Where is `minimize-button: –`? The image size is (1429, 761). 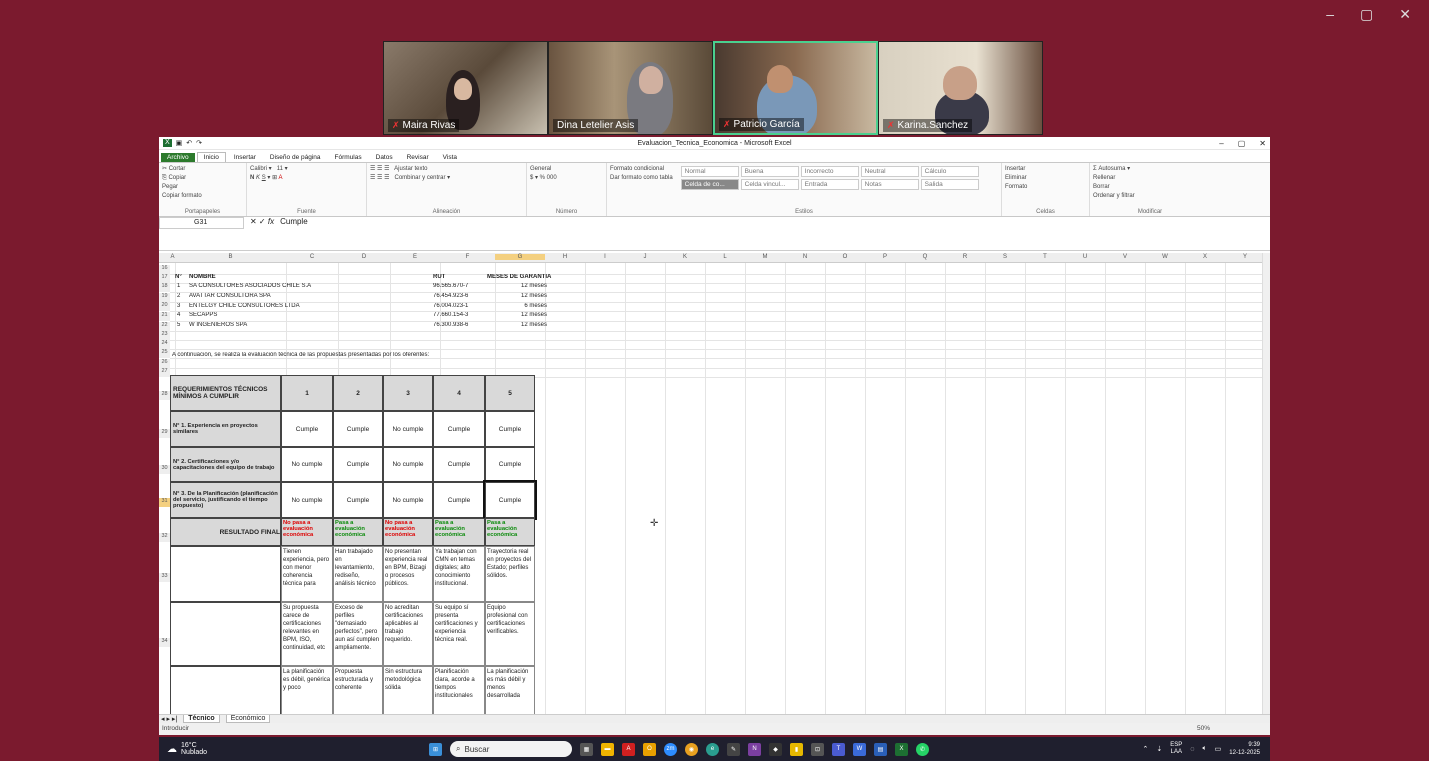
minimize-button: – is located at coordinates (1330, 14).